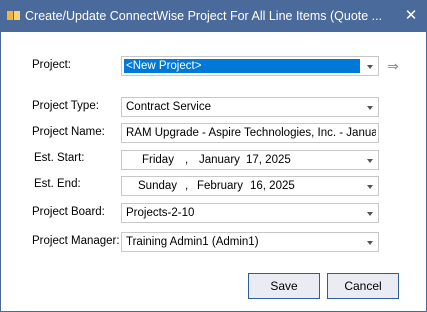 The height and width of the screenshot is (312, 427). What do you see at coordinates (68, 132) in the screenshot?
I see `project-name-label: Project Name:` at bounding box center [68, 132].